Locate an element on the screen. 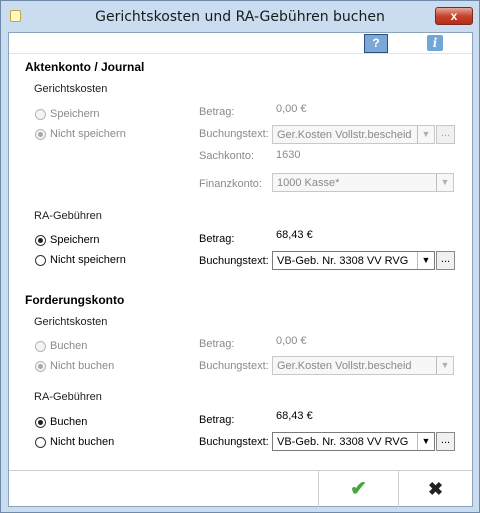 This screenshot has width=480, height=513. radio-akten-ra-nicht-speichern: Nicht speichern is located at coordinates (80, 260).